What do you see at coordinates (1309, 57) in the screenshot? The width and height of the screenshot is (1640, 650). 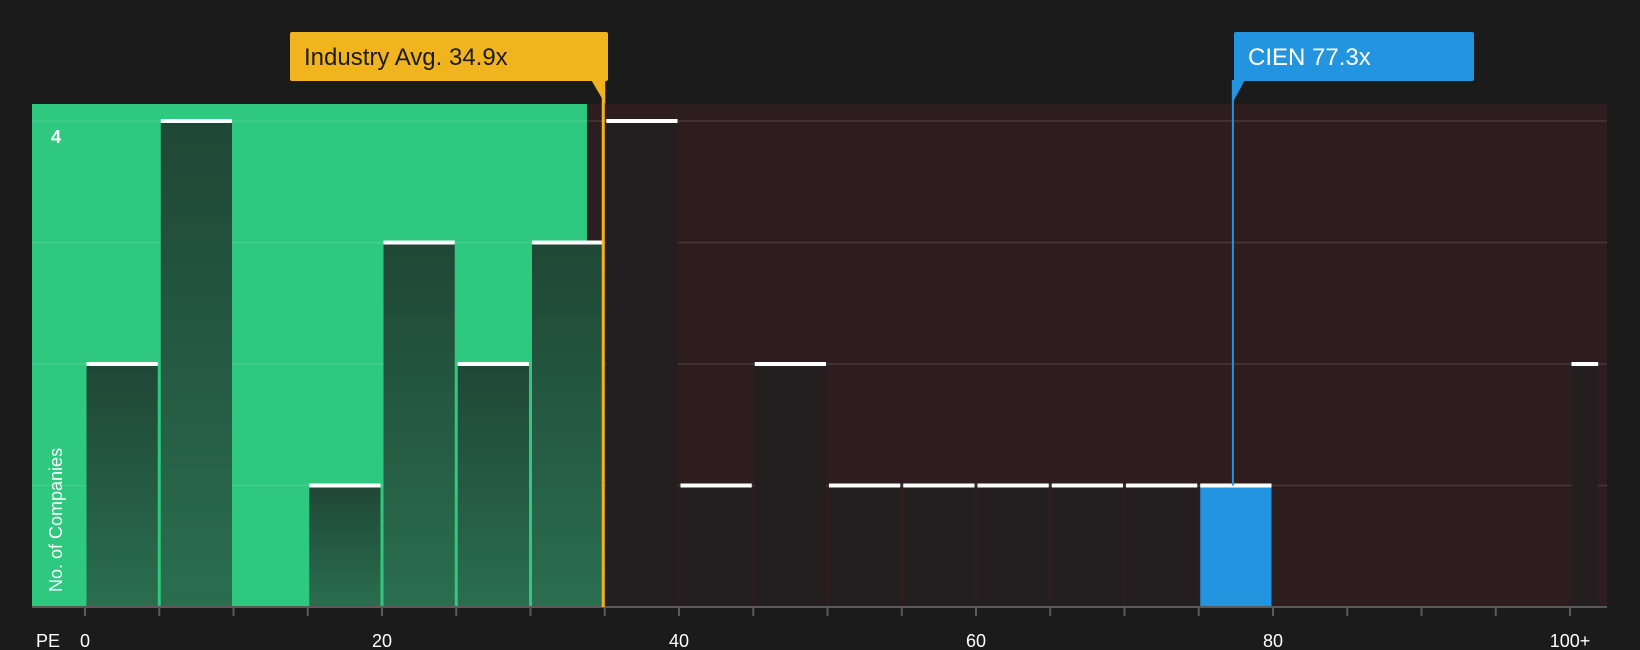 I see `pe-callout-label: CIEN 77.3x` at bounding box center [1309, 57].